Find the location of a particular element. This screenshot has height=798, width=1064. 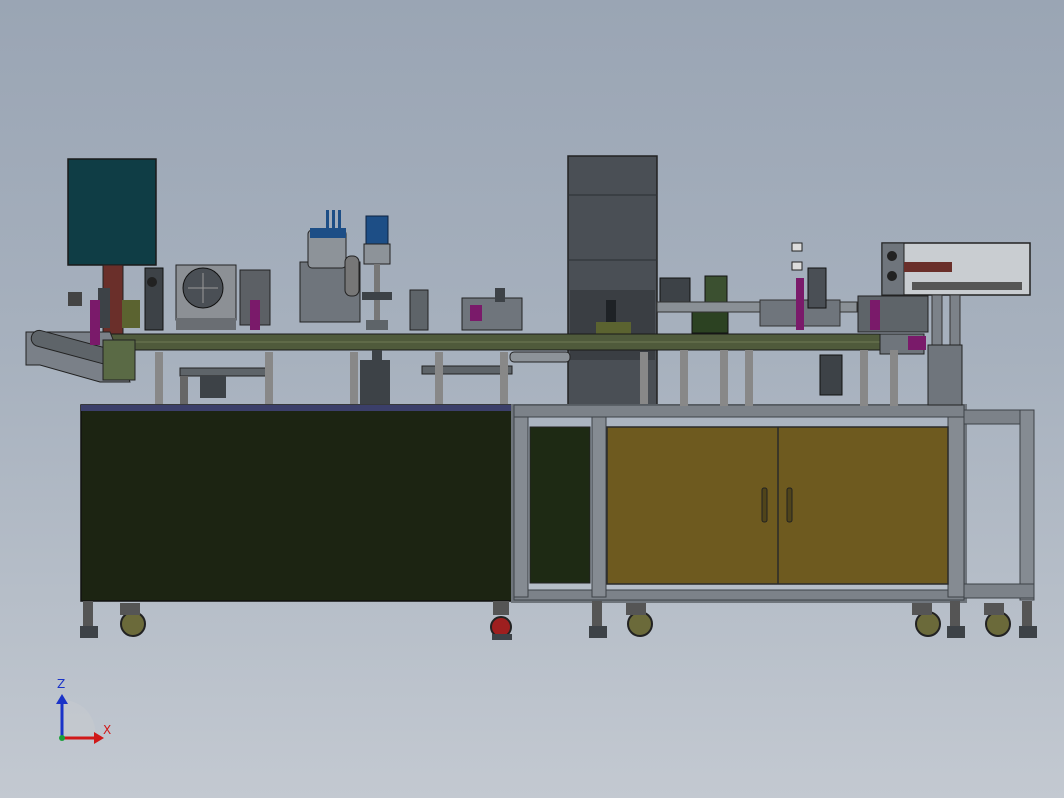

casters is located at coordinates (558, 620).